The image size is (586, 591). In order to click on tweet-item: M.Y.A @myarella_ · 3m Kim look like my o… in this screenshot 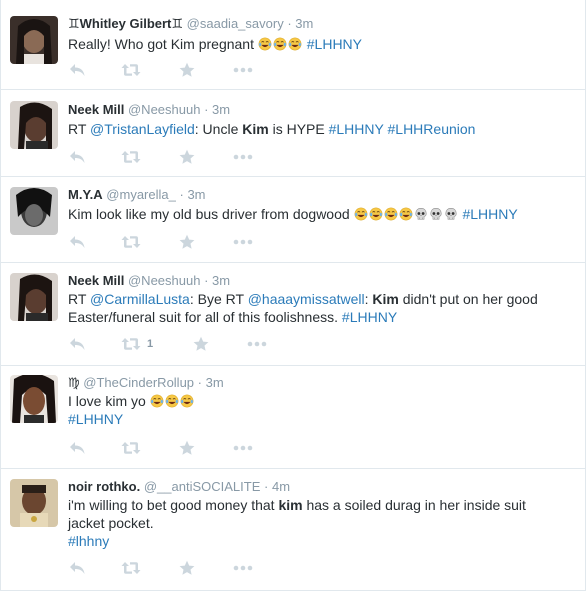, I will do `click(293, 219)`.